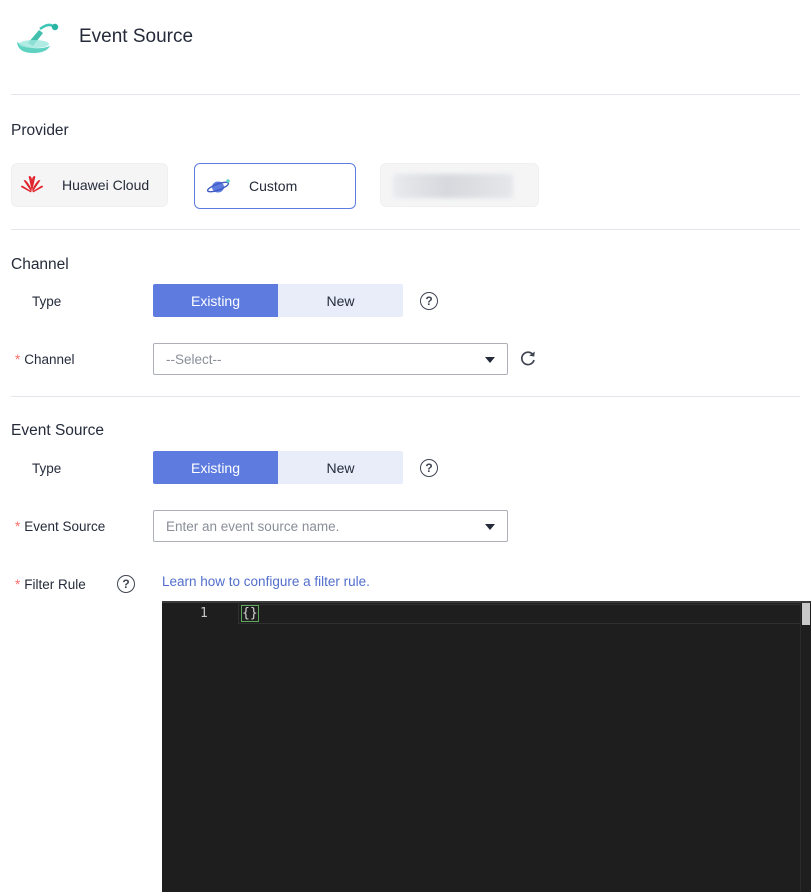 The height and width of the screenshot is (892, 811). I want to click on channel-type-toggle: Existing New, so click(278, 300).